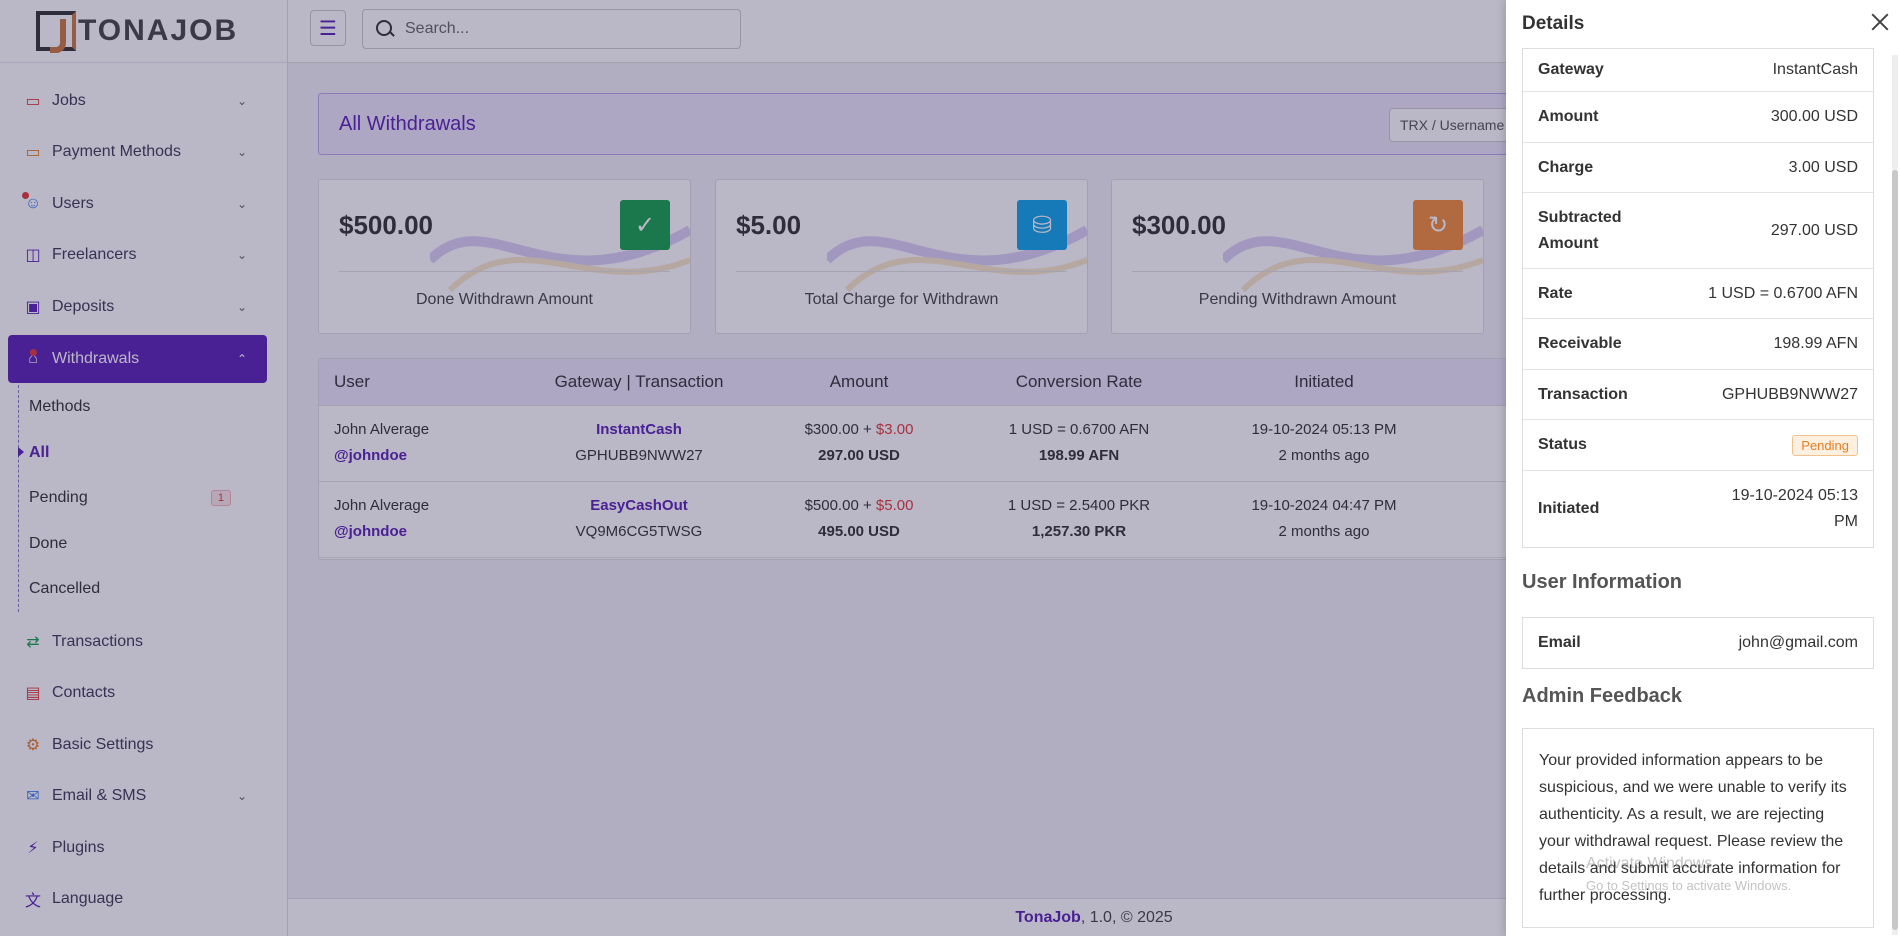 This screenshot has width=1900, height=936. I want to click on detail-value: 1 USD = 0.6700 AFN, so click(1783, 293).